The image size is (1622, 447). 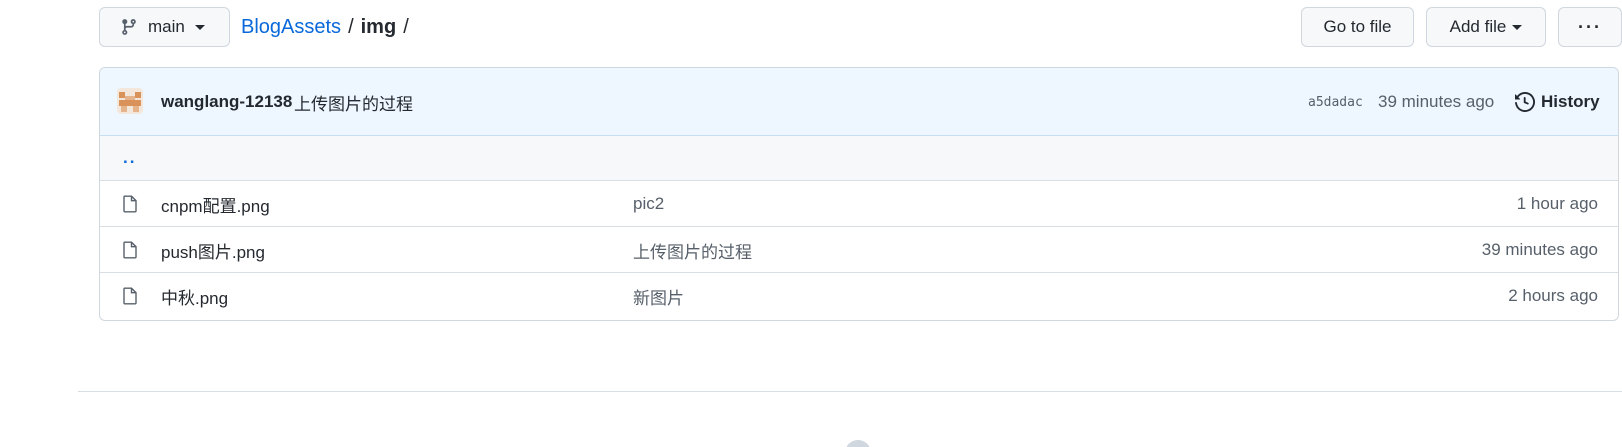 I want to click on branch-selector-button: main, so click(x=164, y=27).